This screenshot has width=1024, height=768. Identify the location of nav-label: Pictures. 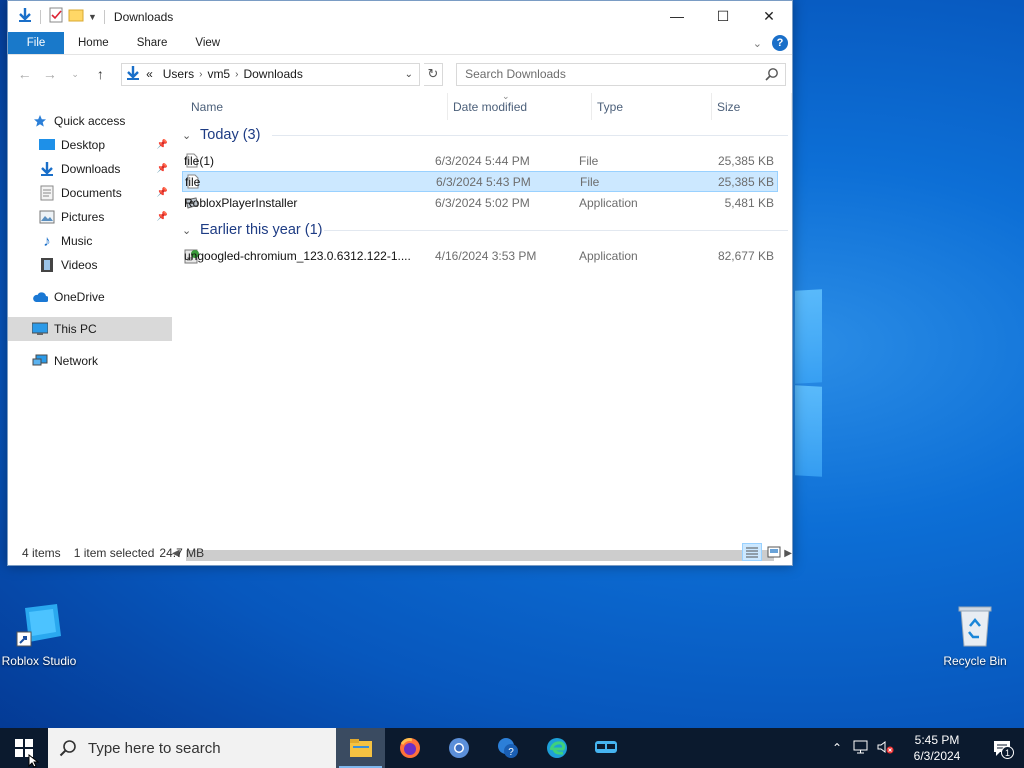
(83, 217).